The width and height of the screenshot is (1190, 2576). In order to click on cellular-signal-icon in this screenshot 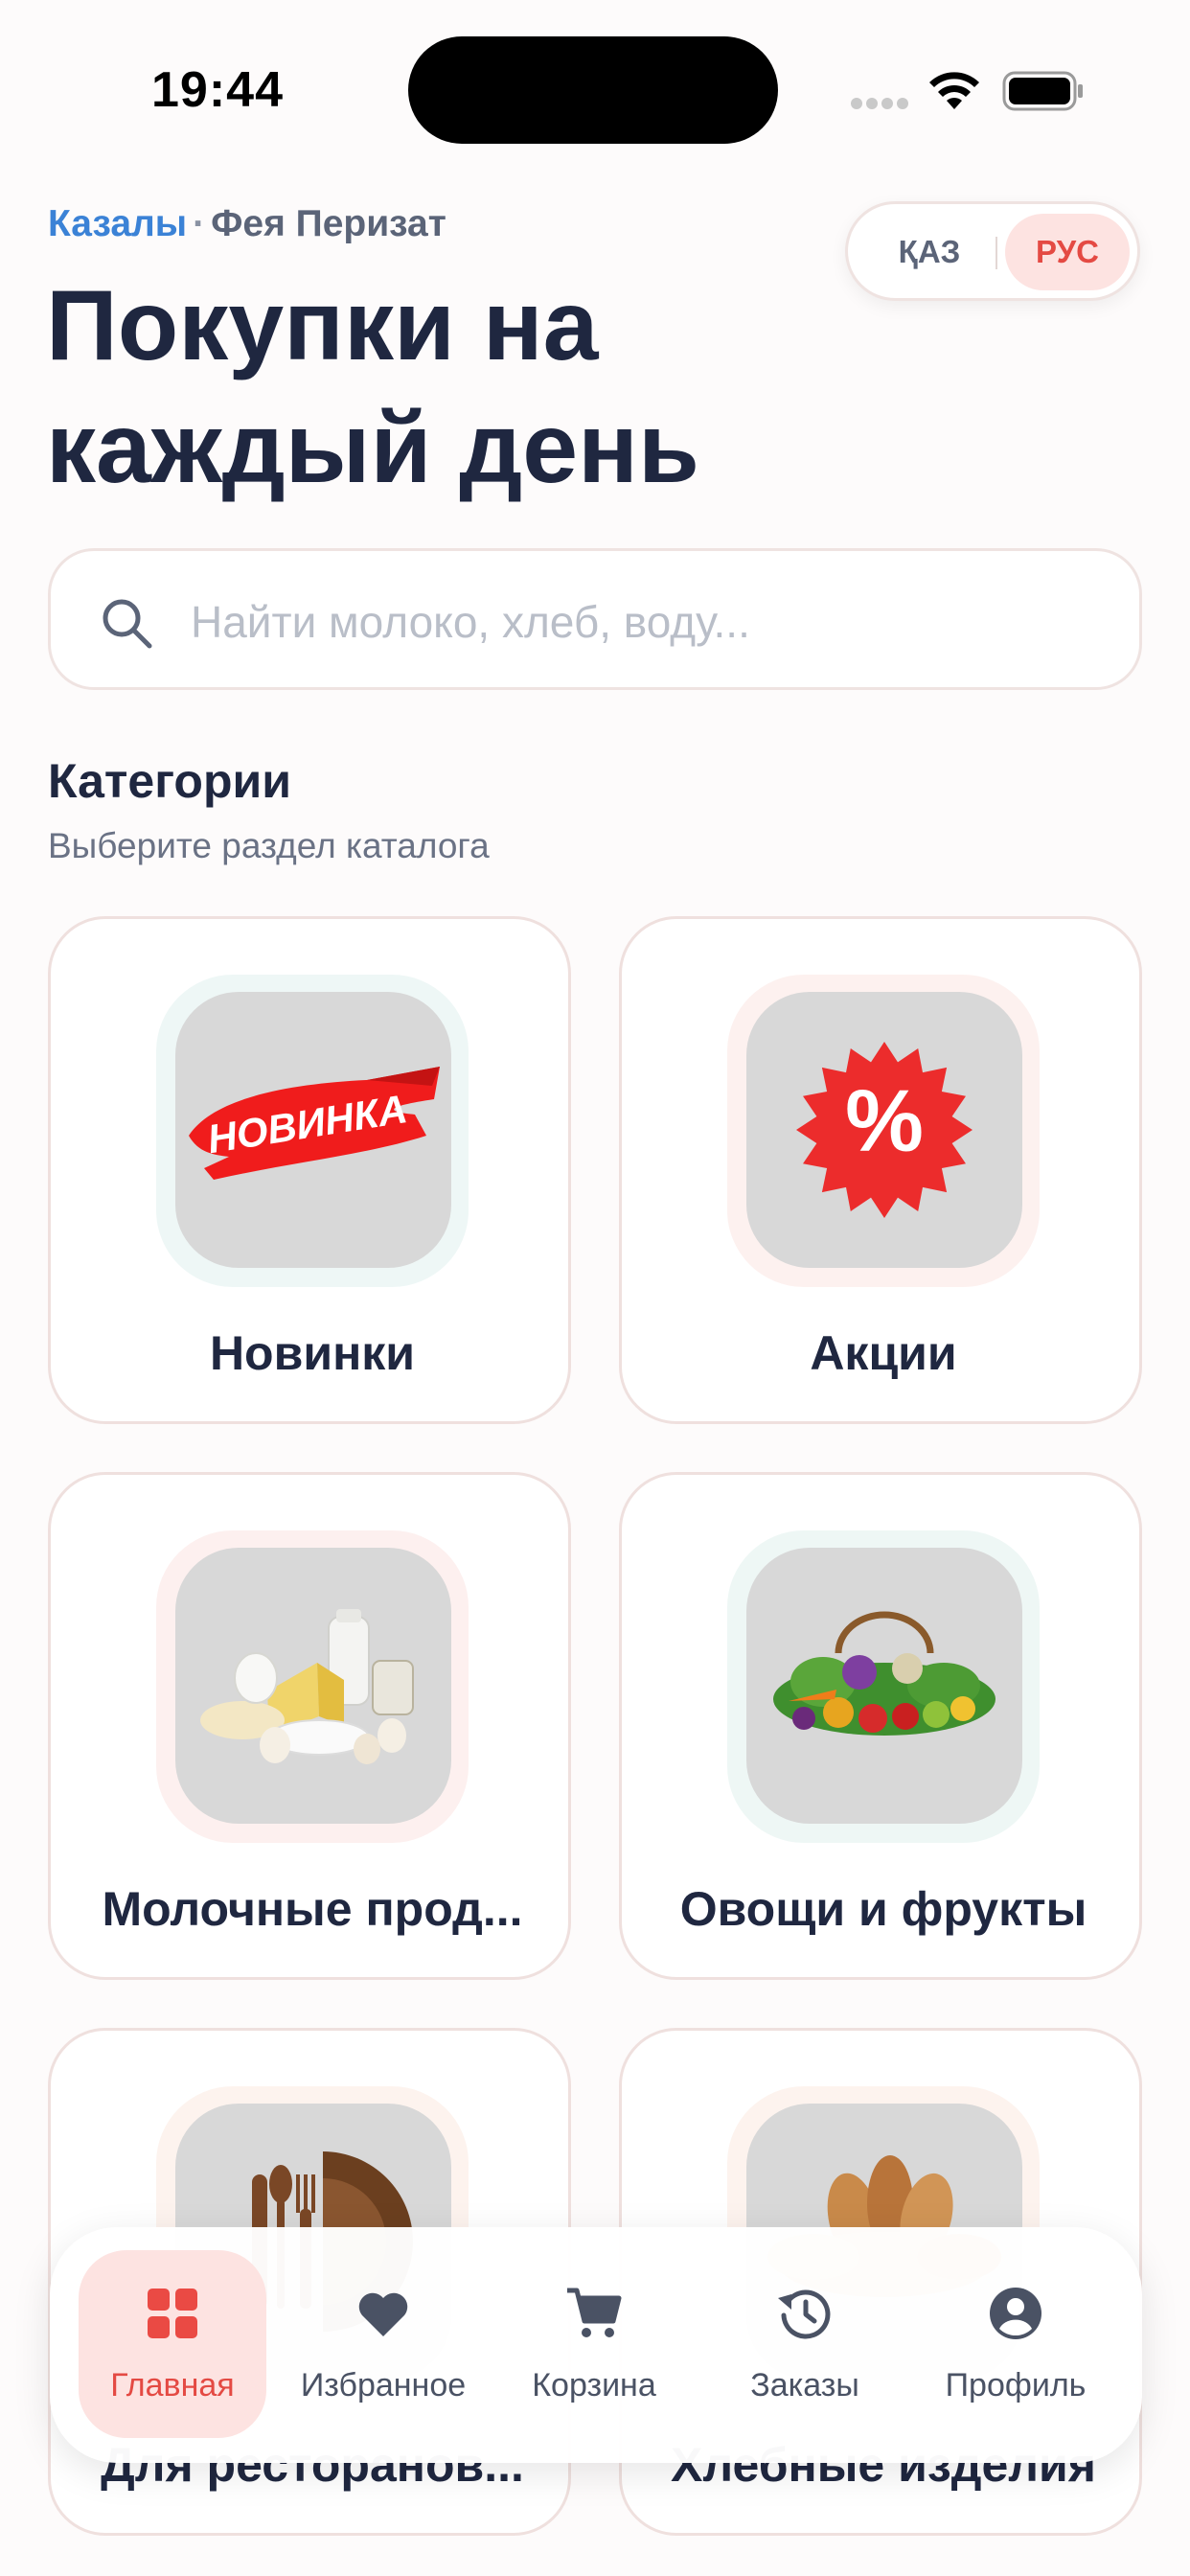, I will do `click(880, 103)`.